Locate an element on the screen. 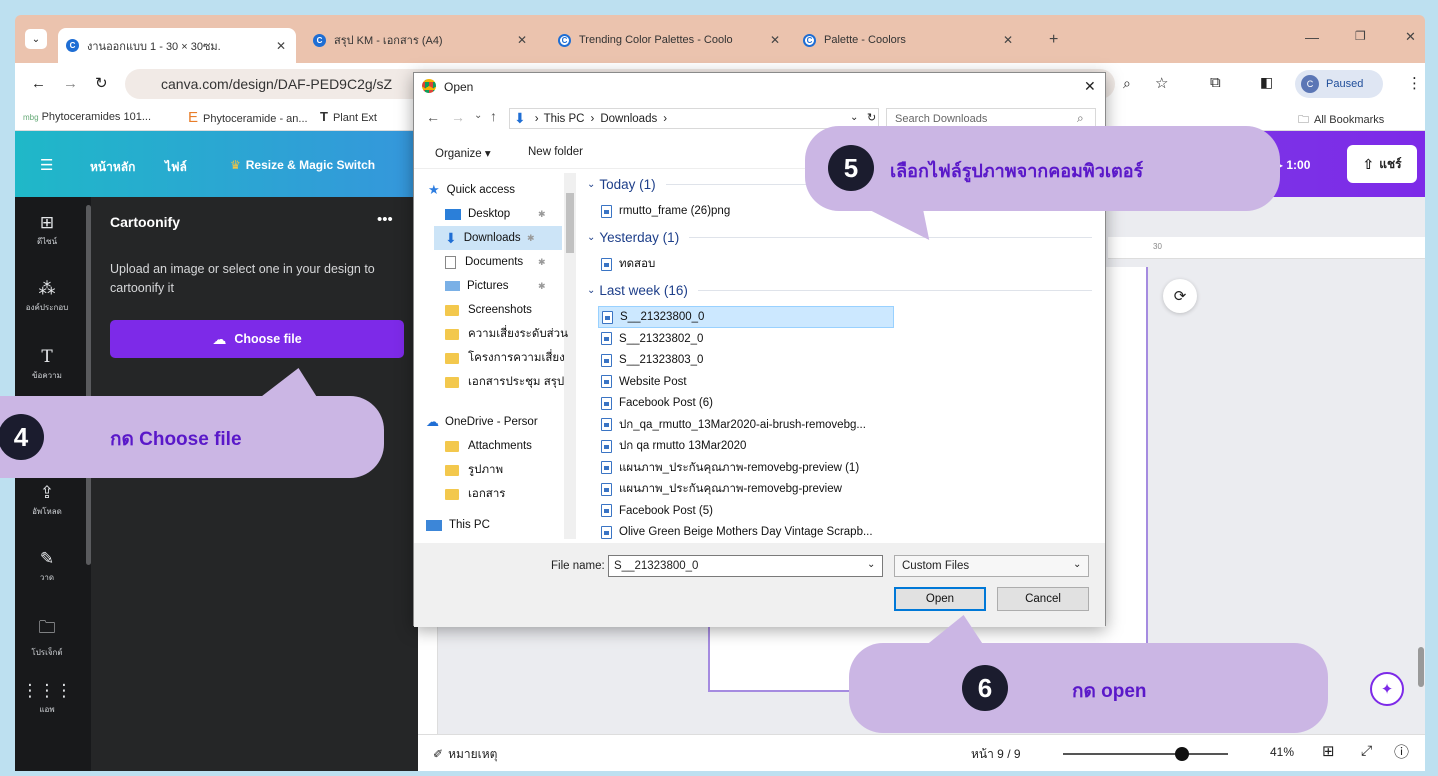 The height and width of the screenshot is (776, 1438). tab-km-doc: C สรุป KM - เอกสาร (A4) ✕ is located at coordinates (421, 40).